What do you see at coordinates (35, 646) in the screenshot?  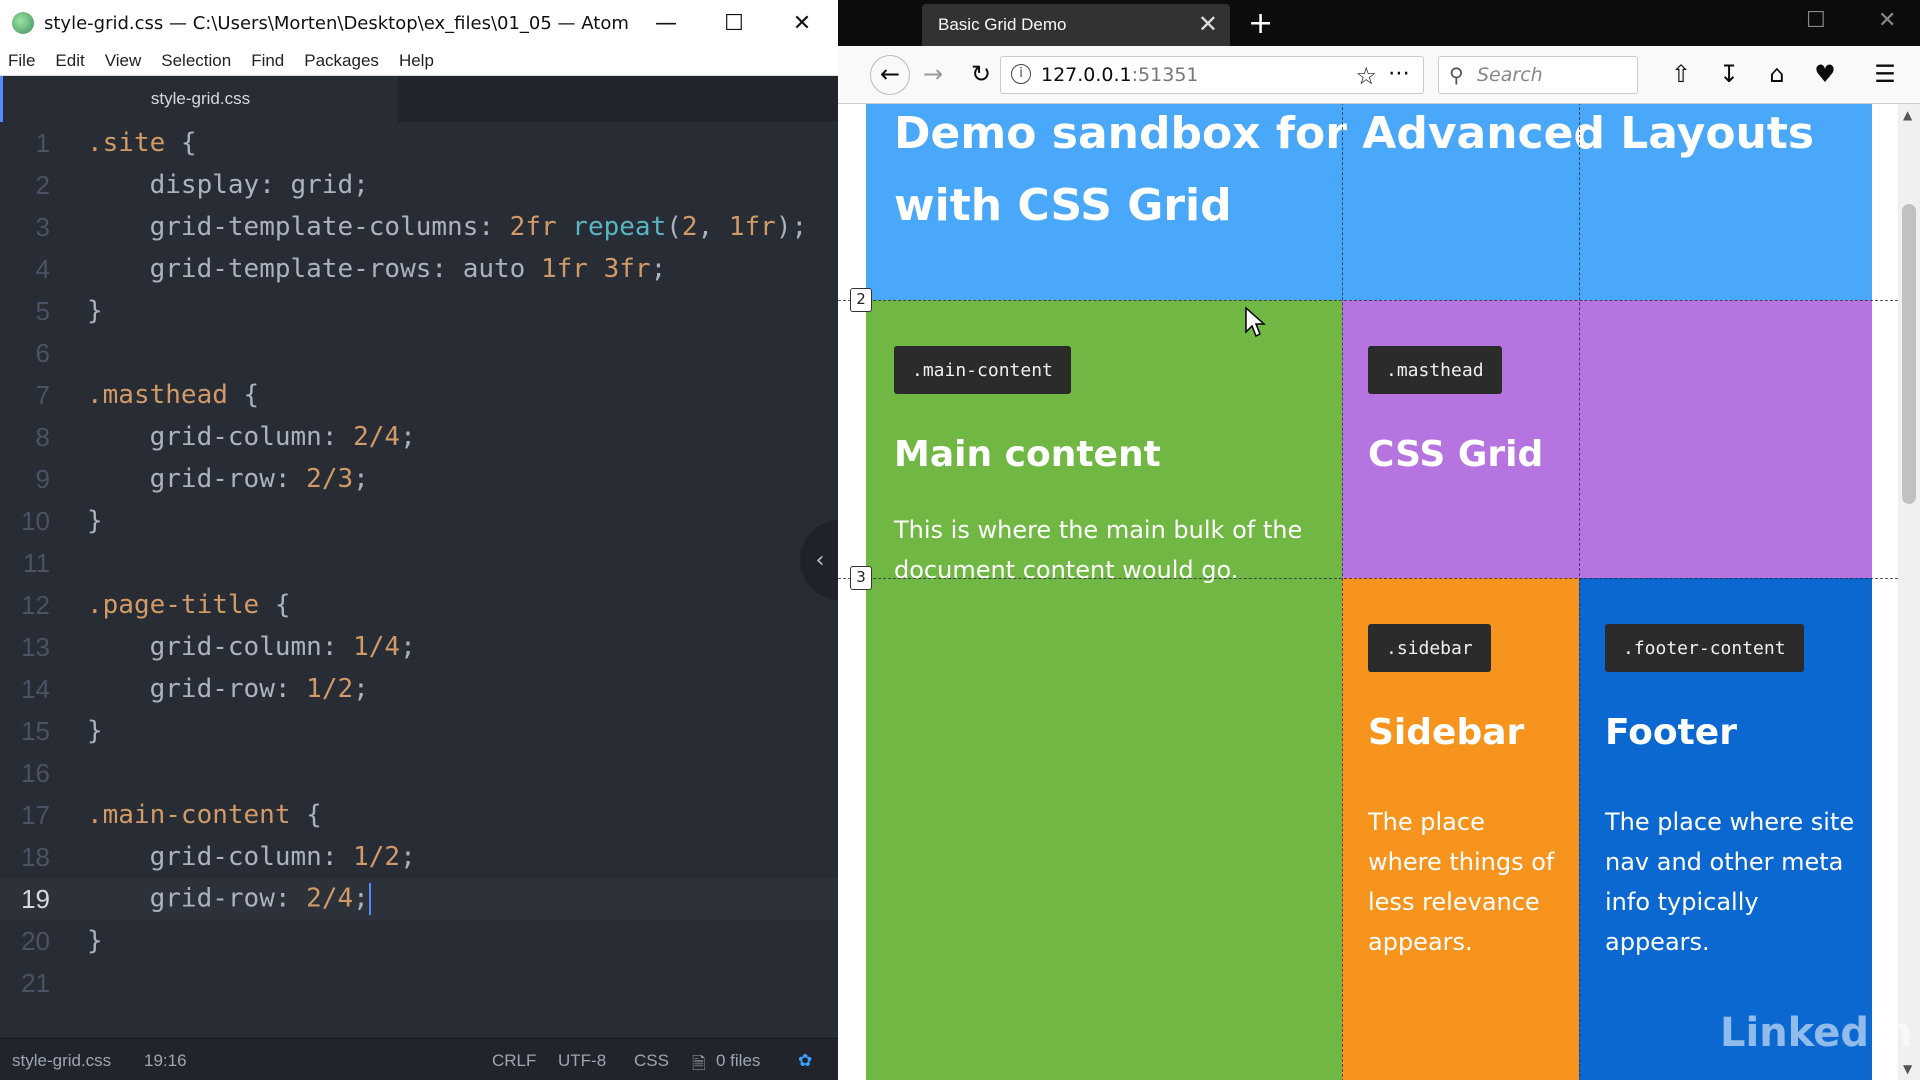 I see `line-number: 13` at bounding box center [35, 646].